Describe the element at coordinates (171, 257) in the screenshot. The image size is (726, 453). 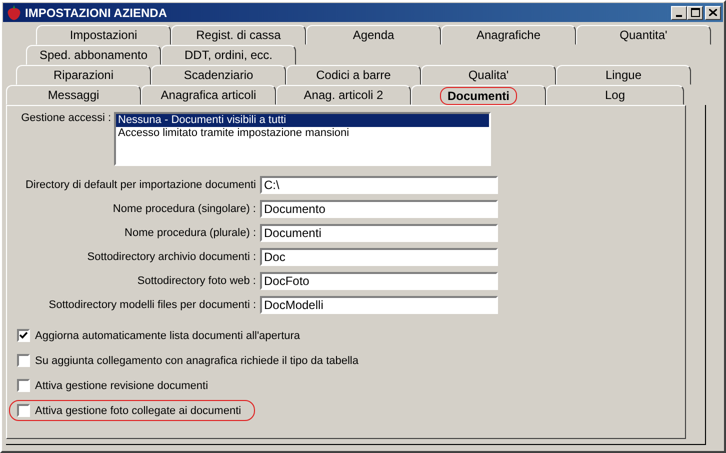
I see `field-label: Sottodirectory archivio documenti :` at that location.